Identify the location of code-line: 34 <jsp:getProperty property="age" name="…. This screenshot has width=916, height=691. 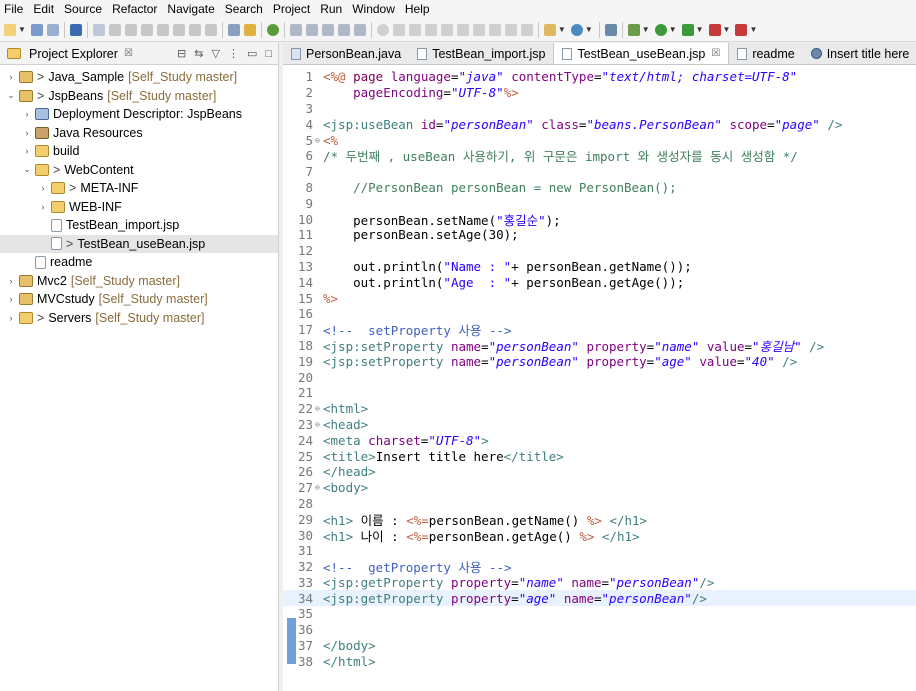
(599, 598).